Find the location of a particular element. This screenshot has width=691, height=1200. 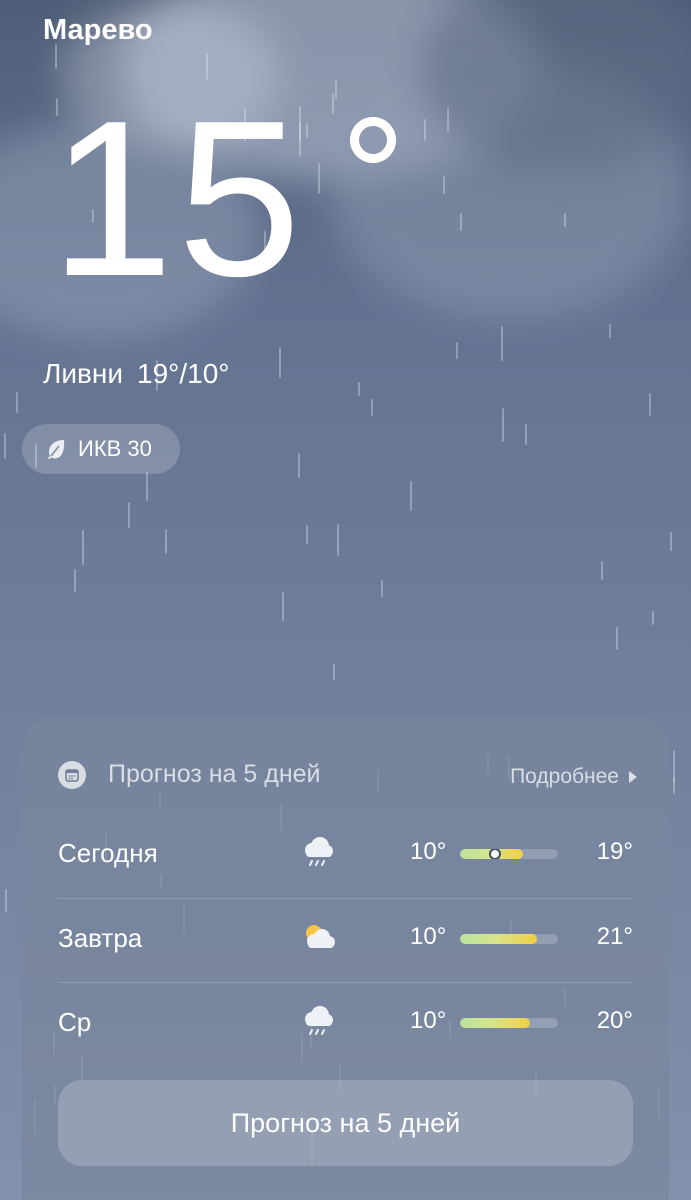

condition-line: Ливни 19°/10° is located at coordinates (143, 374).